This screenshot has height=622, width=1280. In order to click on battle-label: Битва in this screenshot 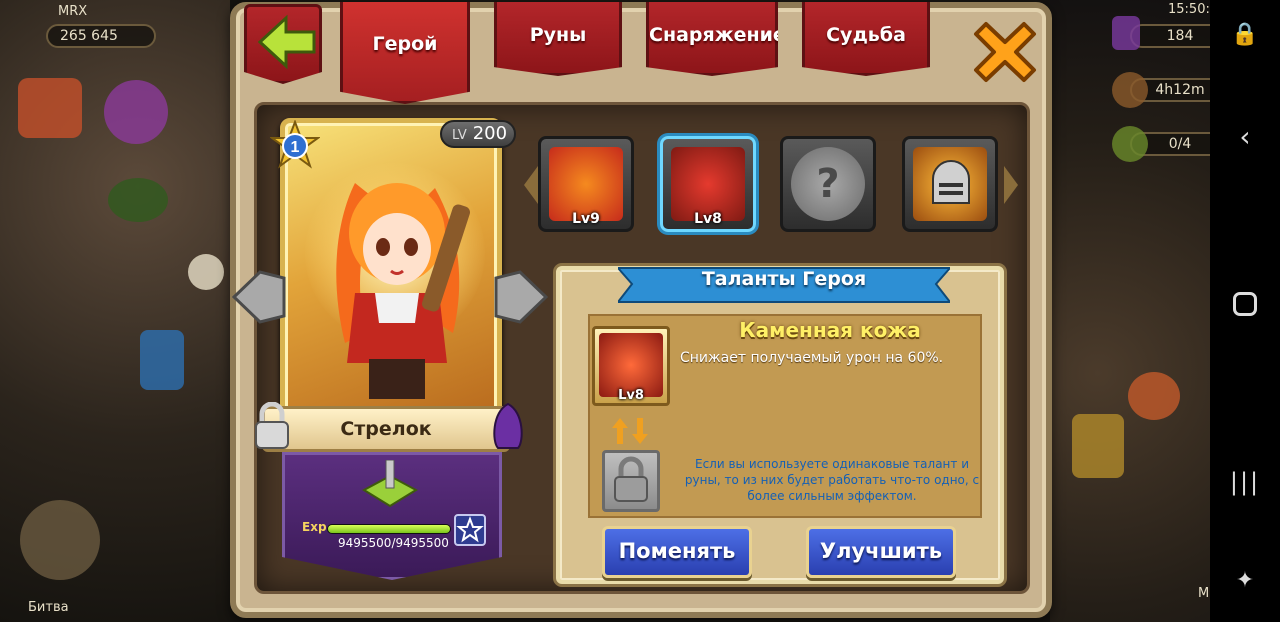, I will do `click(48, 607)`.